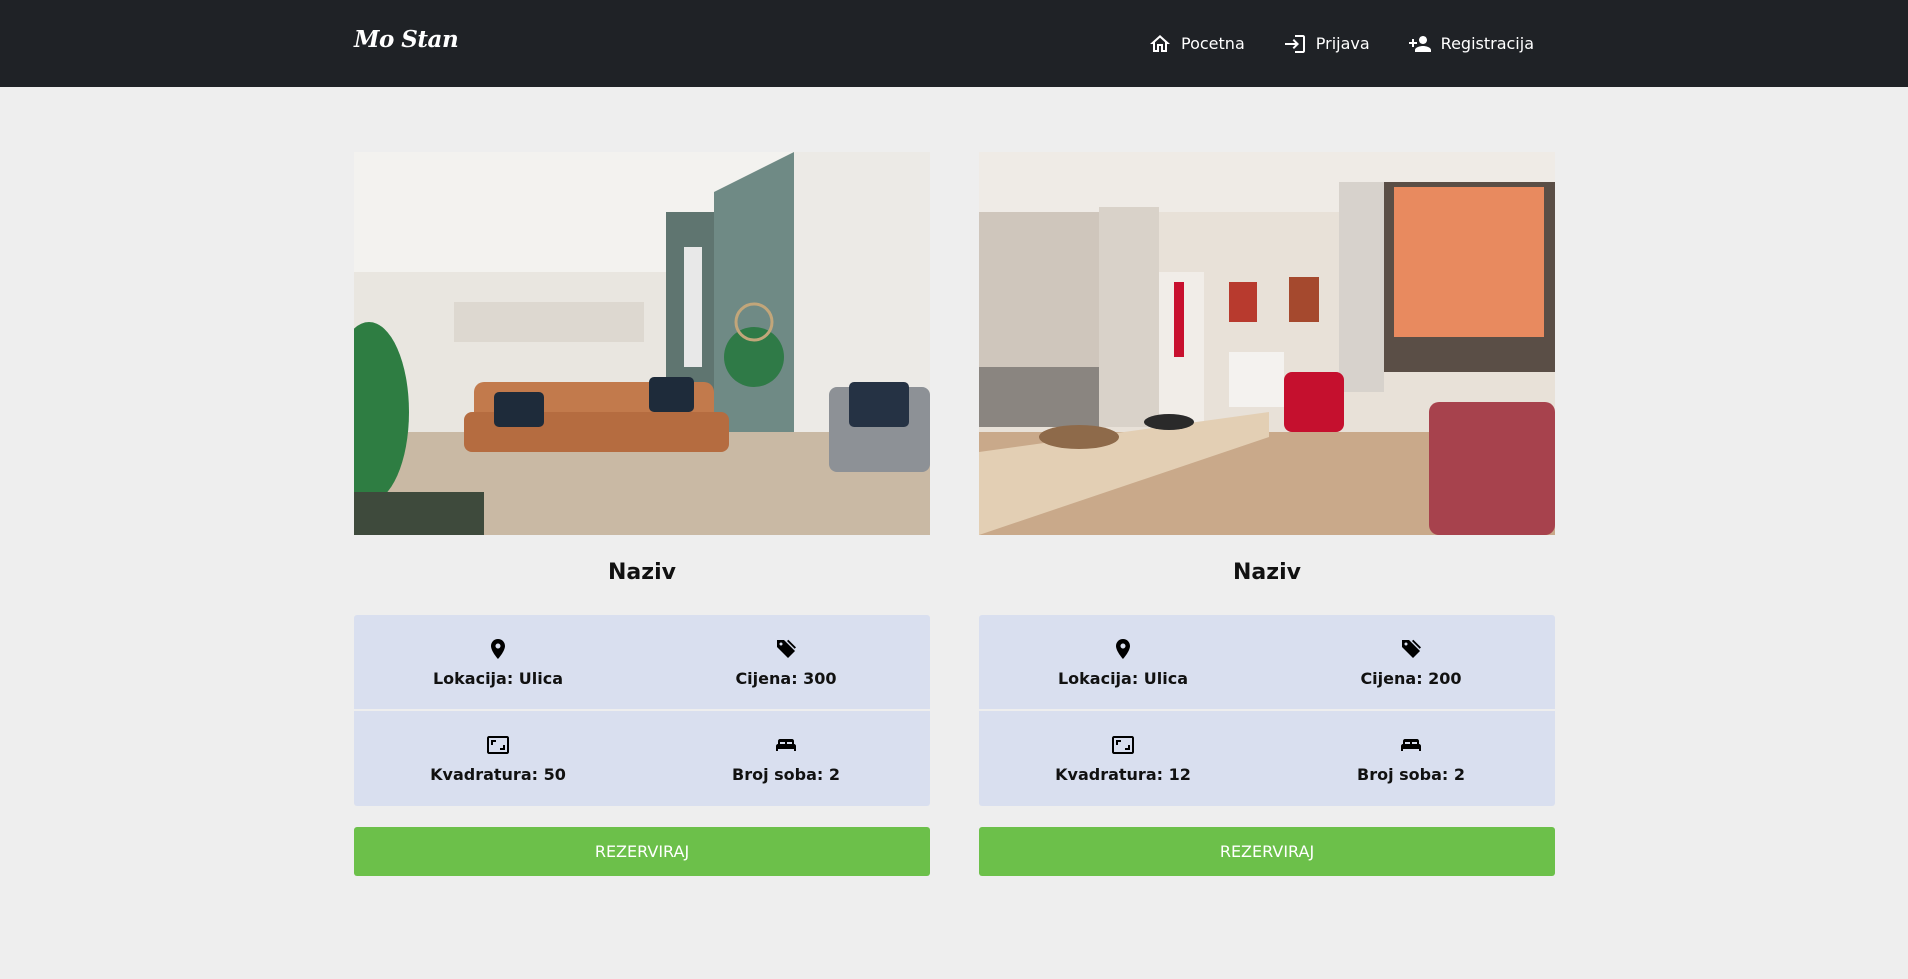  Describe the element at coordinates (1123, 774) in the screenshot. I see `area-text: Kvadratura: 12` at that location.